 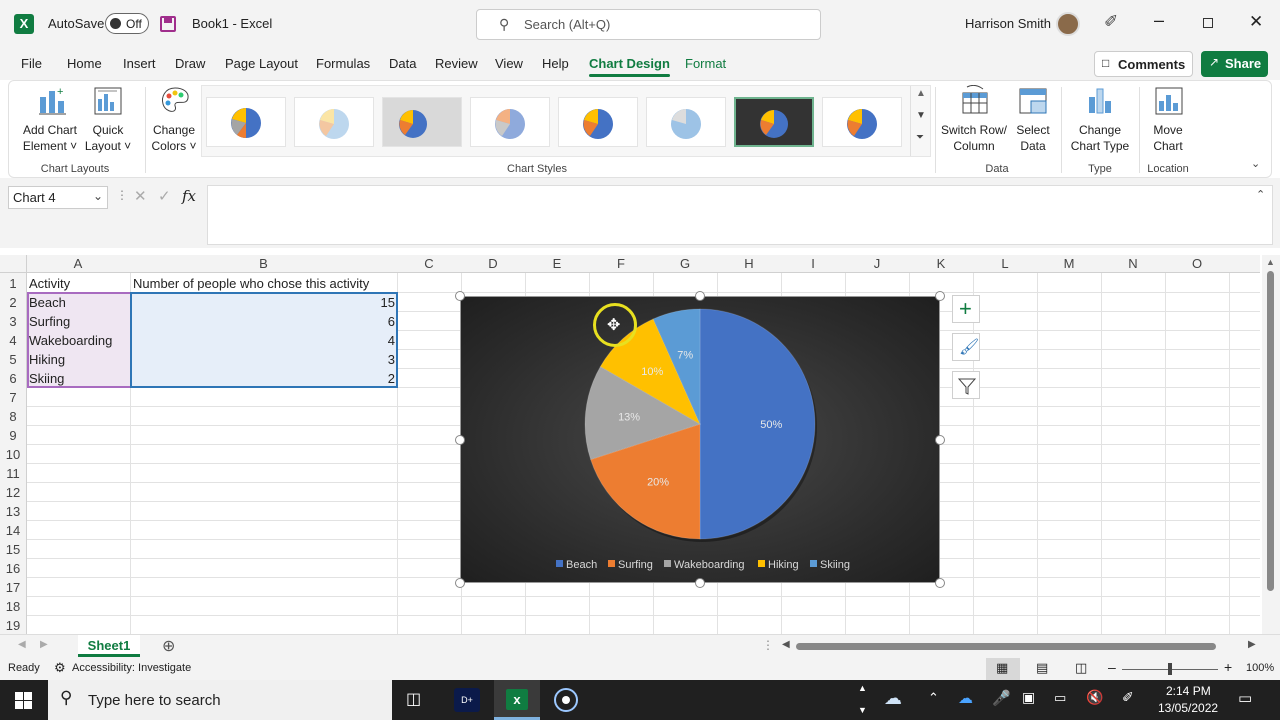 I want to click on cell-b6: 2, so click(x=264, y=378).